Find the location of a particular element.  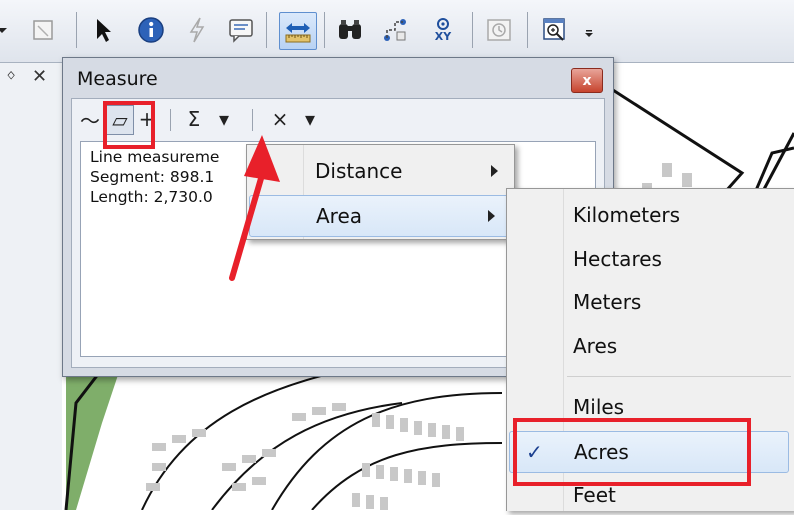

main-toolbar: XY is located at coordinates (397, 31).